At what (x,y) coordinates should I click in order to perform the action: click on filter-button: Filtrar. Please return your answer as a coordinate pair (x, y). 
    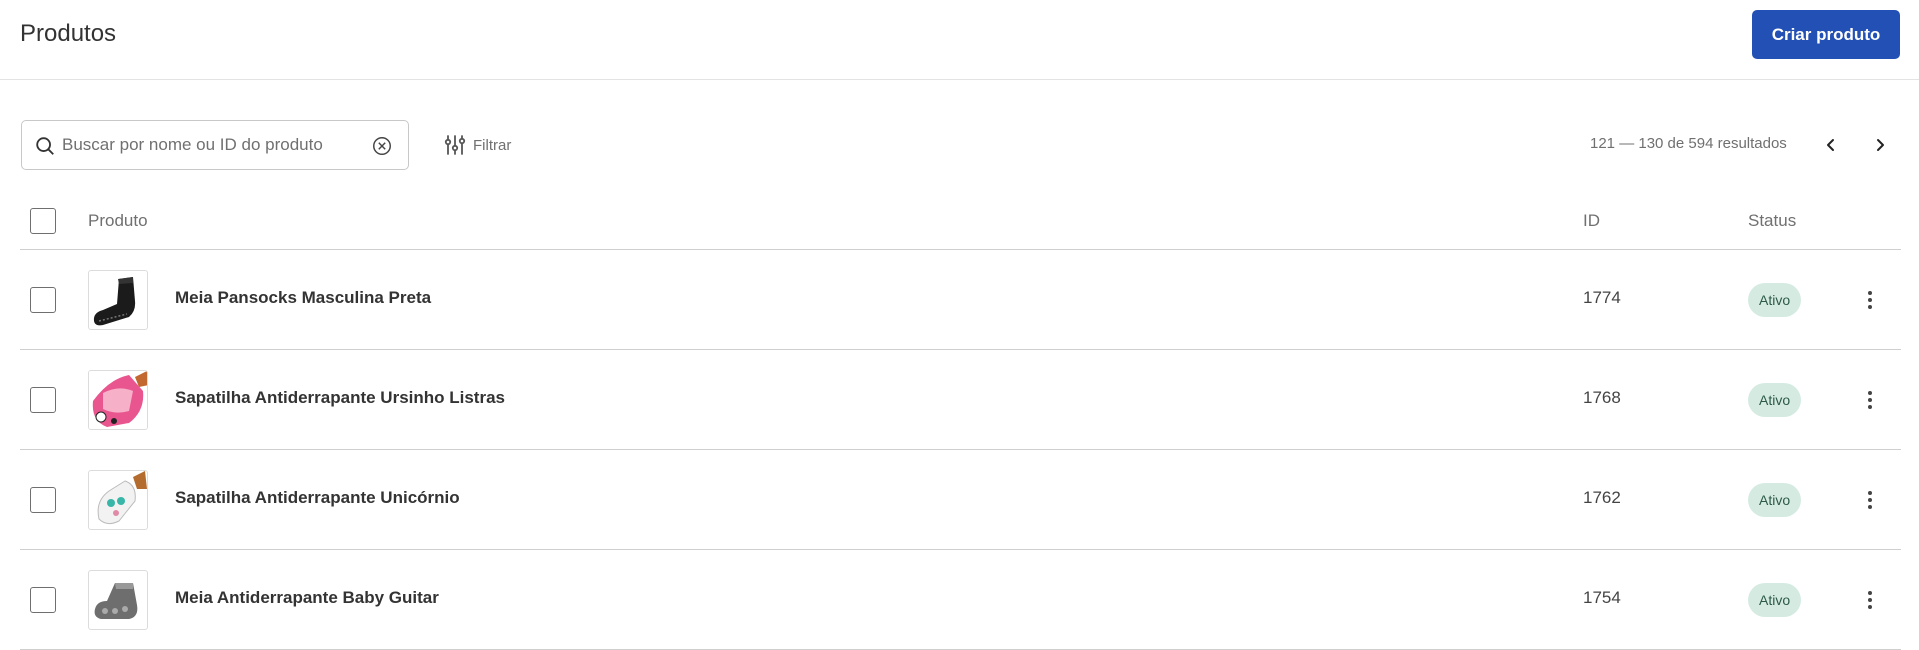
    Looking at the image, I should click on (477, 145).